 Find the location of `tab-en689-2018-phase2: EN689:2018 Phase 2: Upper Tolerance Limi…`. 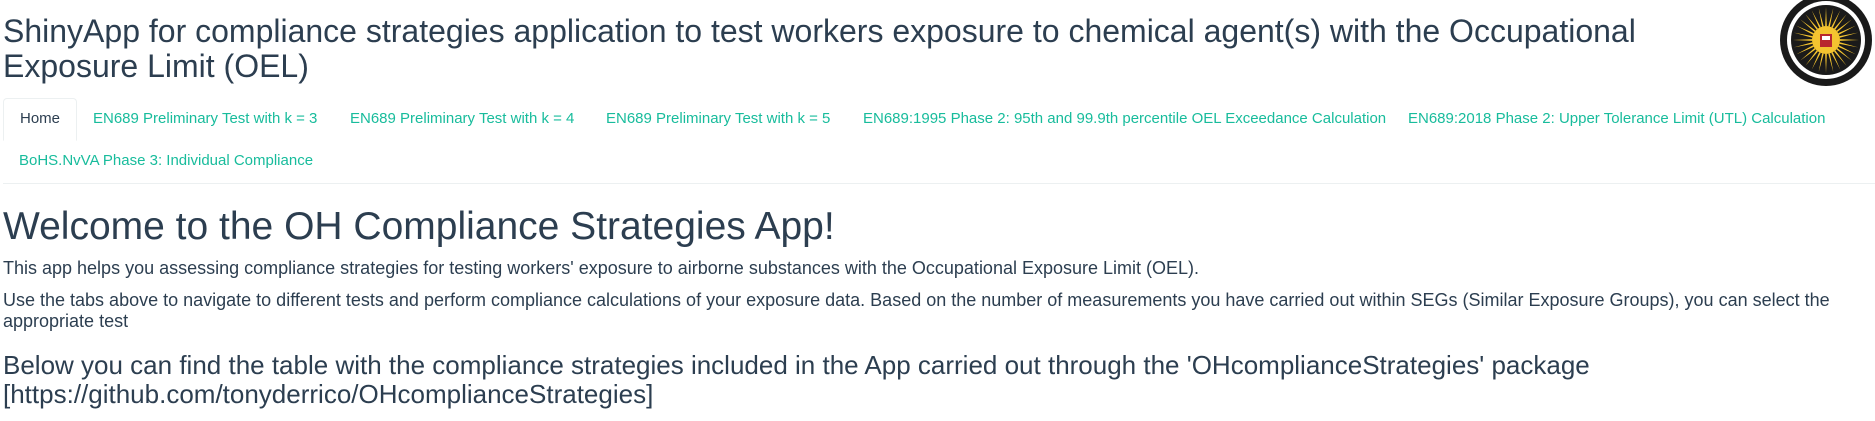

tab-en689-2018-phase2: EN689:2018 Phase 2: Upper Tolerance Limi… is located at coordinates (1616, 119).